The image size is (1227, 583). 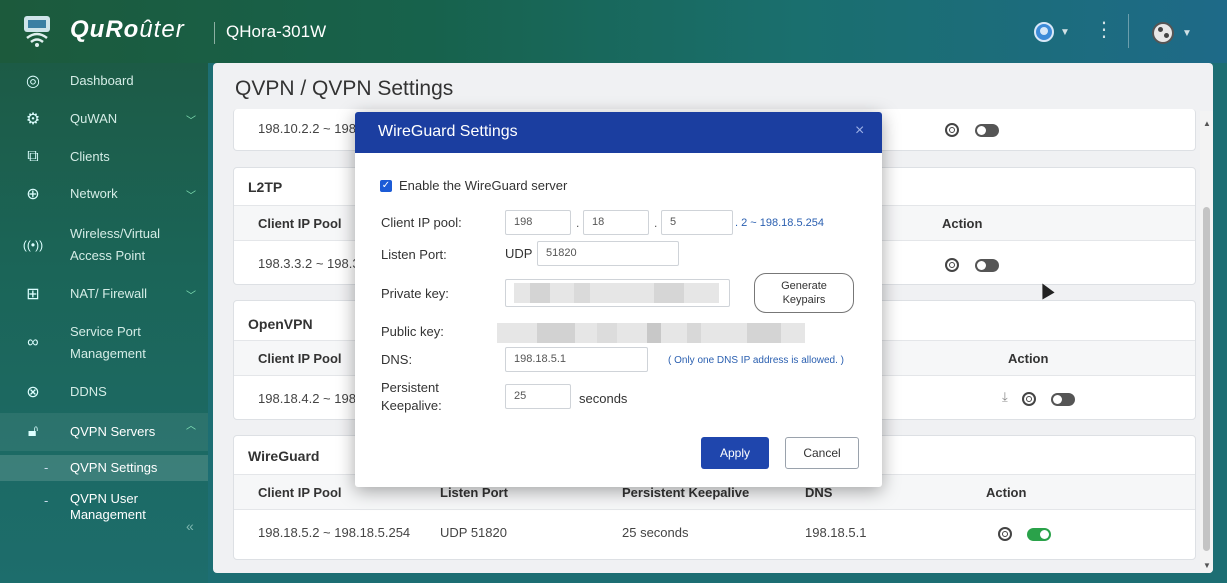 What do you see at coordinates (1104, 30) in the screenshot?
I see `more-options-icon: ⋮` at bounding box center [1104, 30].